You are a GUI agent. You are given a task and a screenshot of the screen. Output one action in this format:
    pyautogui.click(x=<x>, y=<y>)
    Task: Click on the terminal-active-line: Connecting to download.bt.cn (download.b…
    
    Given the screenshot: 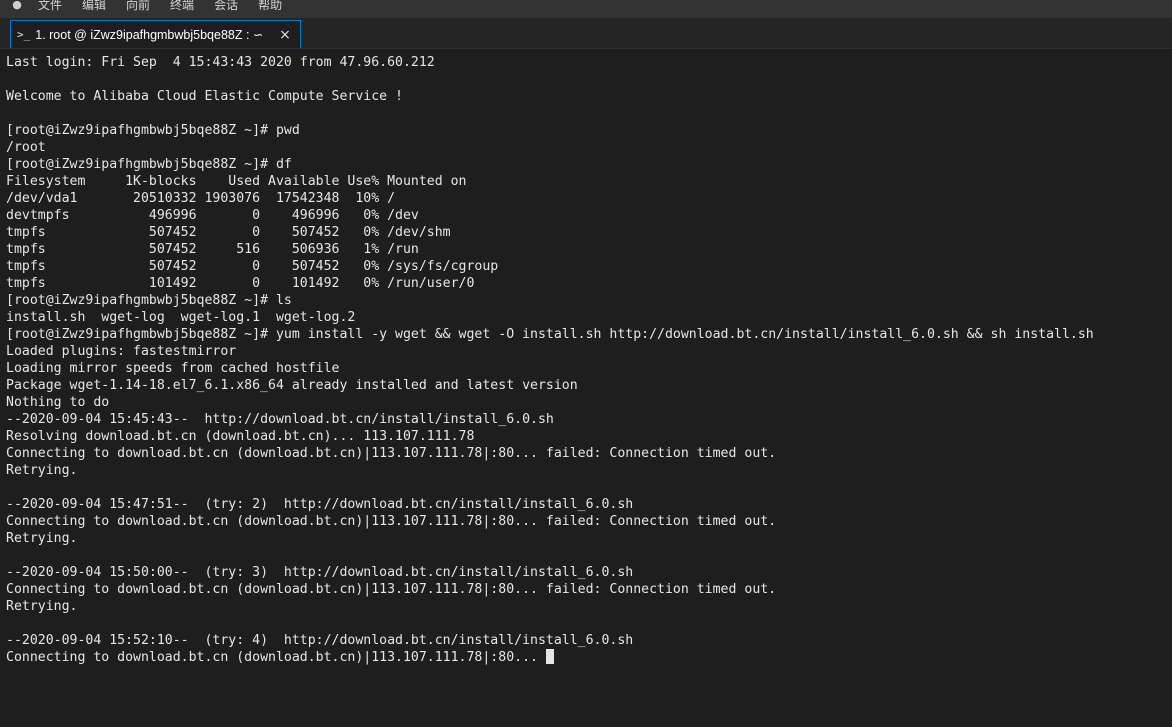 What is the action you would take?
    pyautogui.click(x=589, y=657)
    